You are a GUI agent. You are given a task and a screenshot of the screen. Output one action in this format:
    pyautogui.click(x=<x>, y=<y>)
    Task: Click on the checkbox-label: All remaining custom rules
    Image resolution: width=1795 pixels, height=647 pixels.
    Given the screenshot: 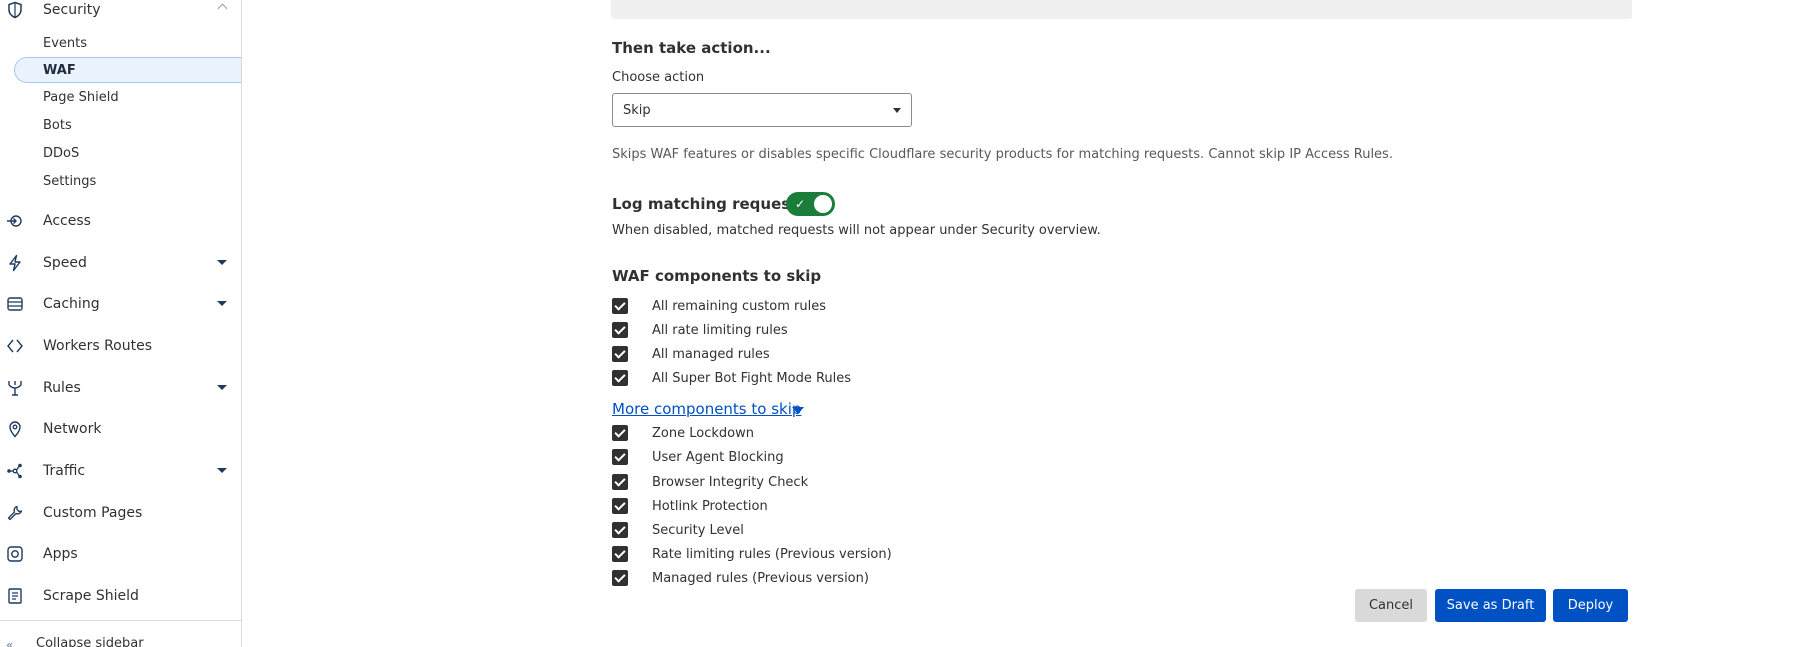 What is the action you would take?
    pyautogui.click(x=739, y=306)
    